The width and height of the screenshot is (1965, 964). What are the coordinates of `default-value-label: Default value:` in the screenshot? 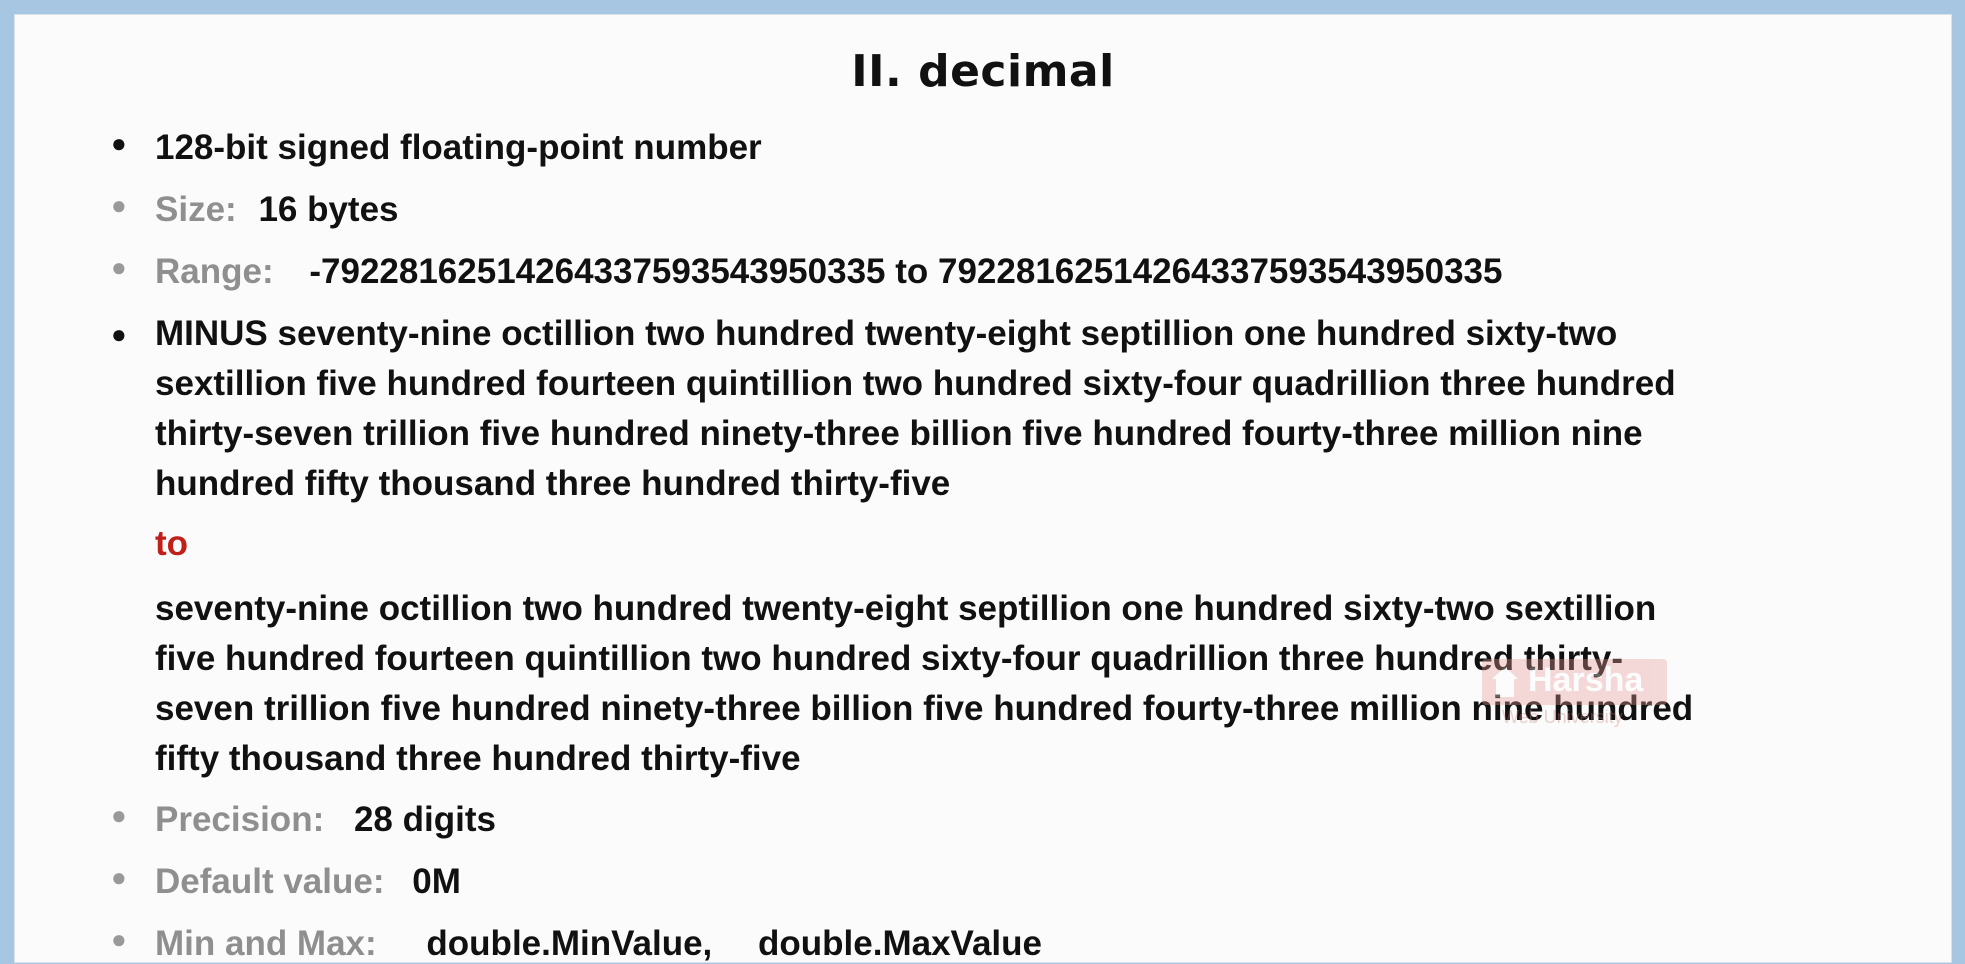 It's located at (270, 881).